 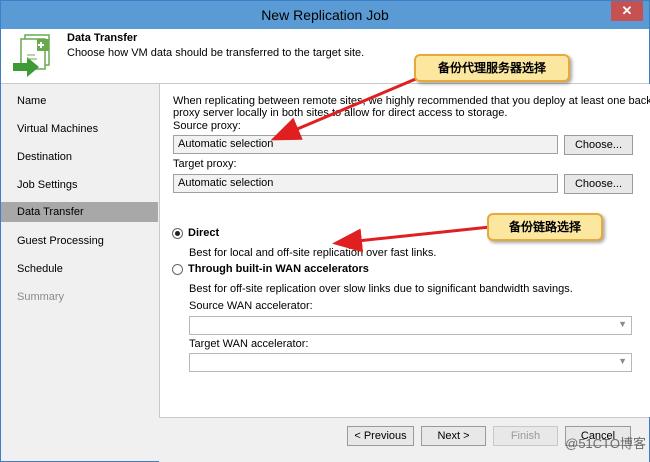 What do you see at coordinates (79, 185) in the screenshot?
I see `step-job-settings: Job Settings` at bounding box center [79, 185].